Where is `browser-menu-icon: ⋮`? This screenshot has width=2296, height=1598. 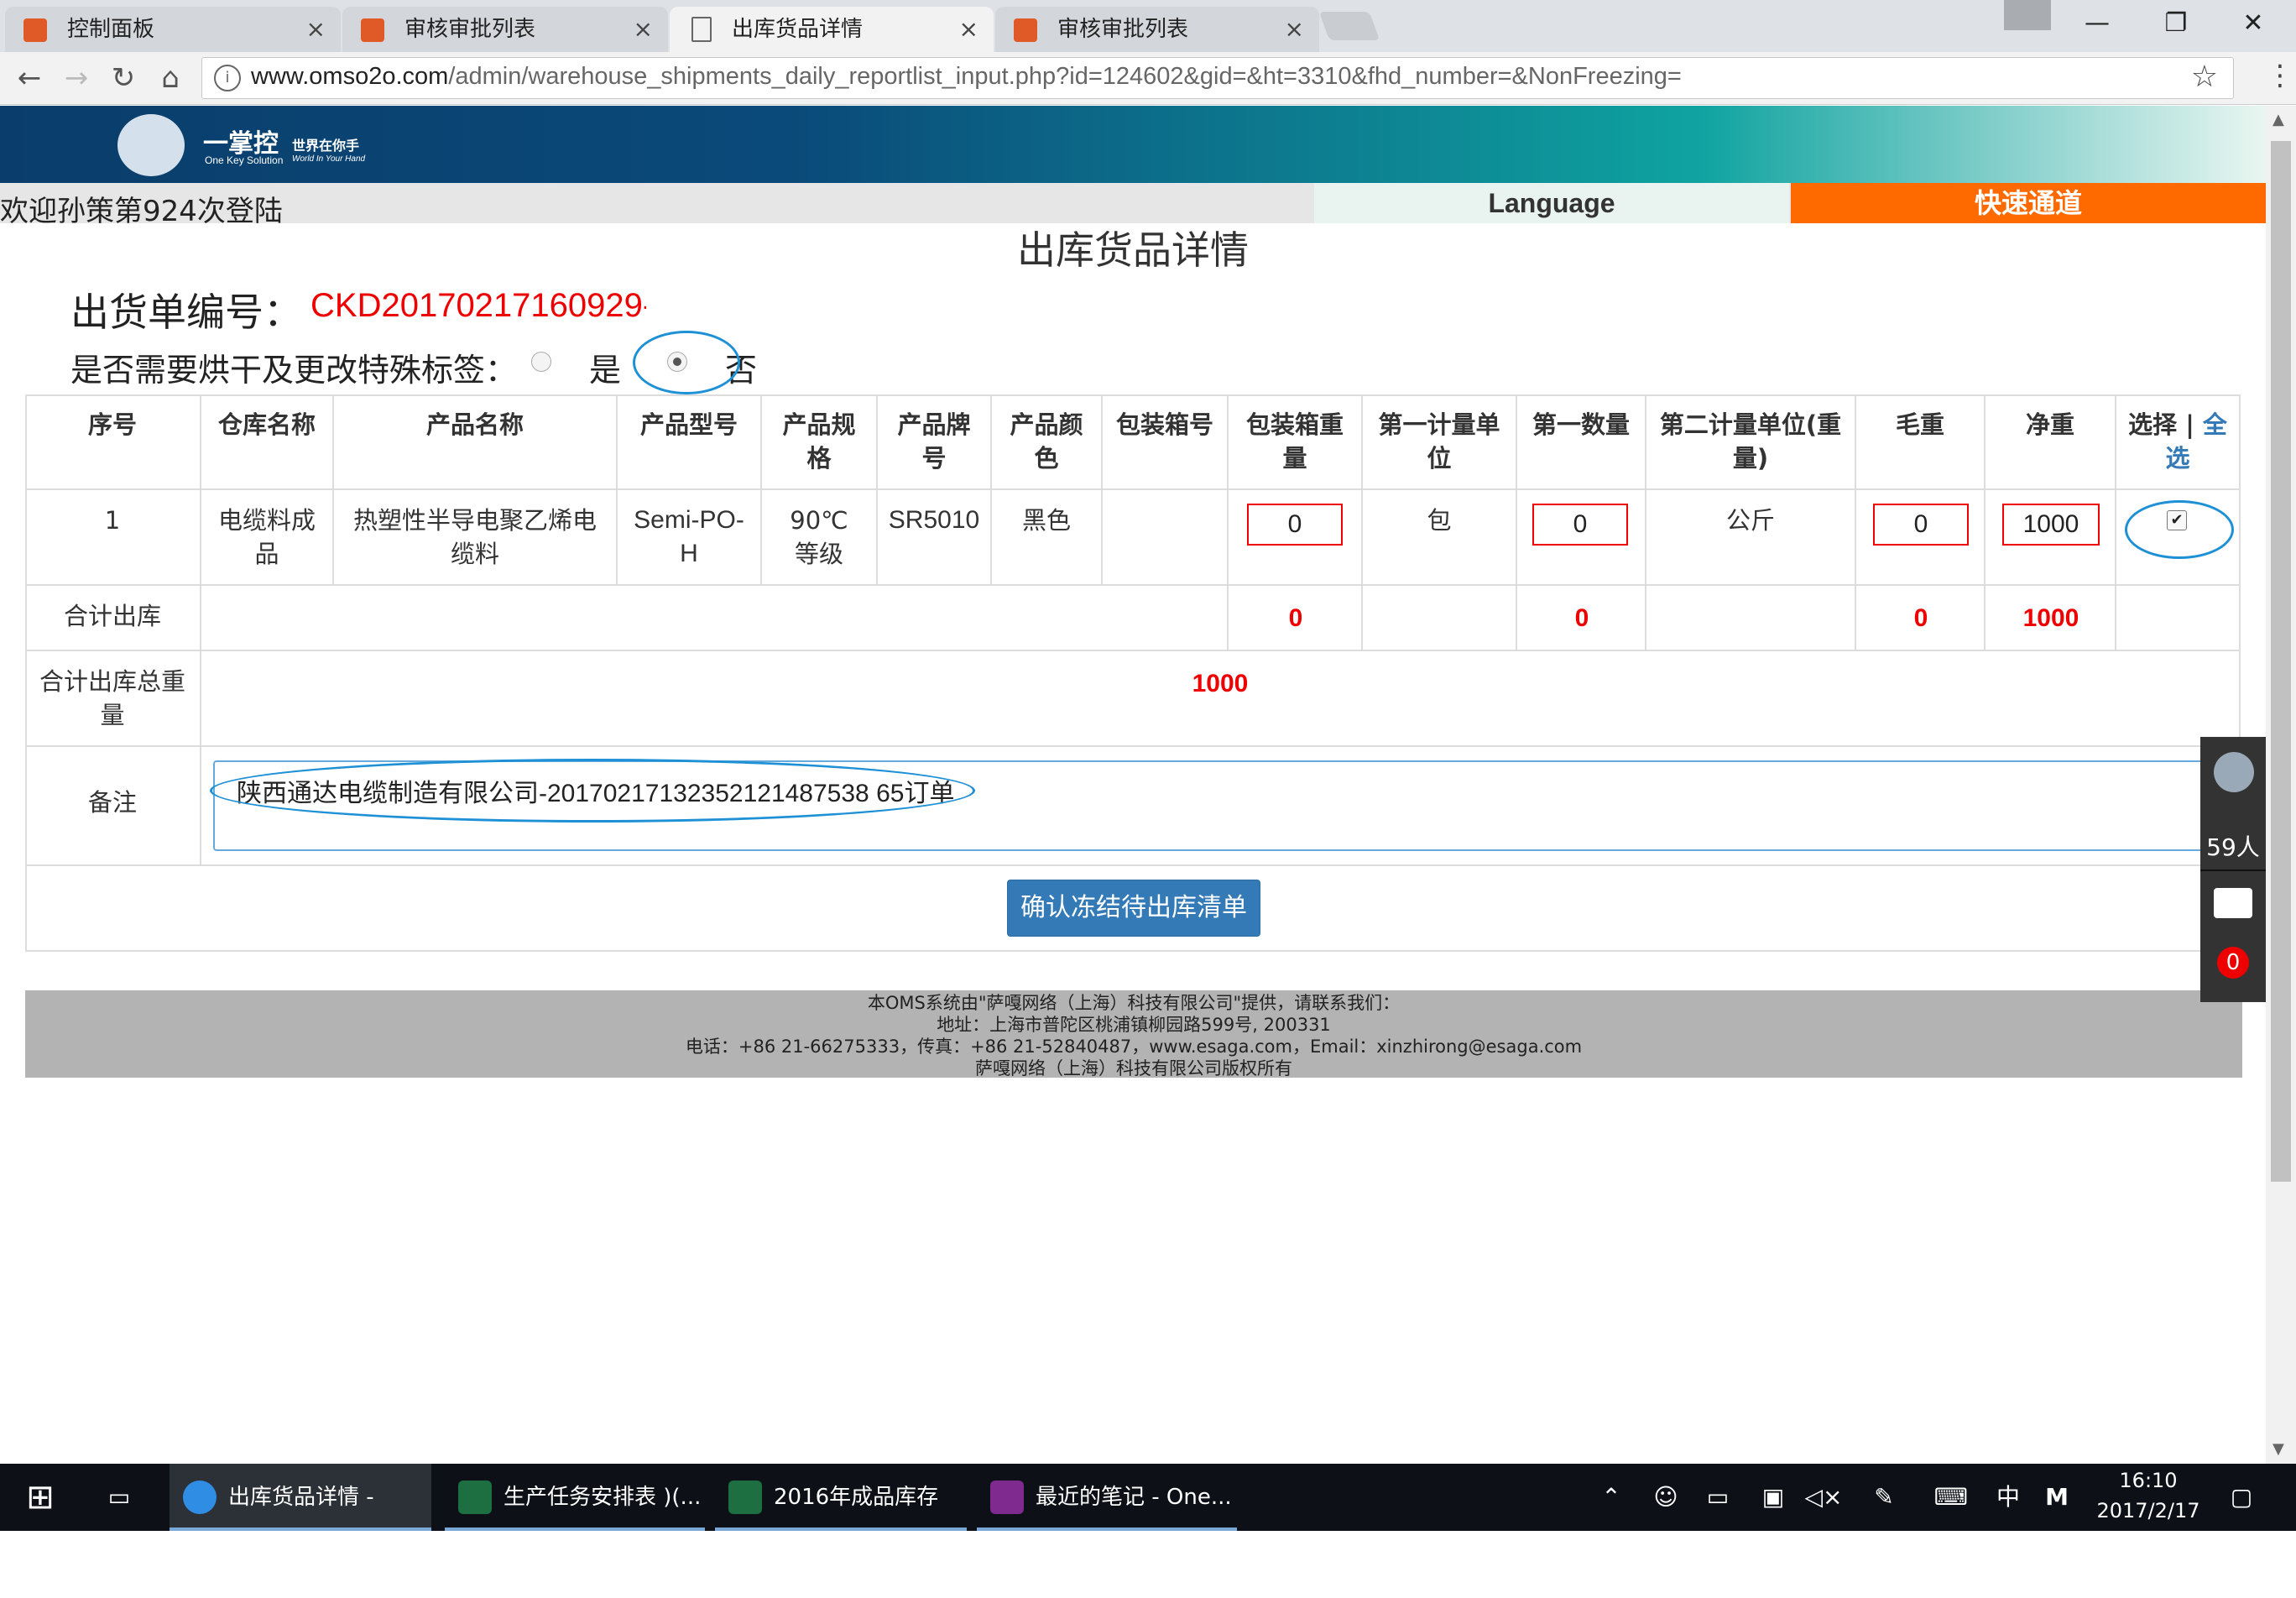 browser-menu-icon: ⋮ is located at coordinates (2280, 75).